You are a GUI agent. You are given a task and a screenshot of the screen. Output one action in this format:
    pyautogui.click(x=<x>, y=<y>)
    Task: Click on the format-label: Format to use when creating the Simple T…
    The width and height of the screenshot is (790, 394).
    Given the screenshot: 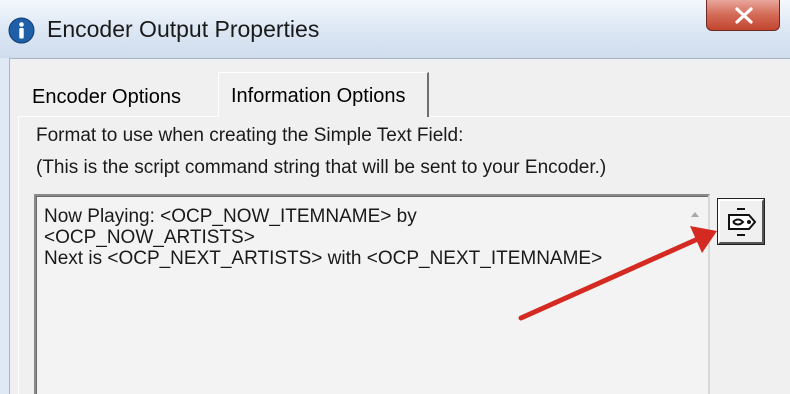 What is the action you would take?
    pyautogui.click(x=250, y=135)
    